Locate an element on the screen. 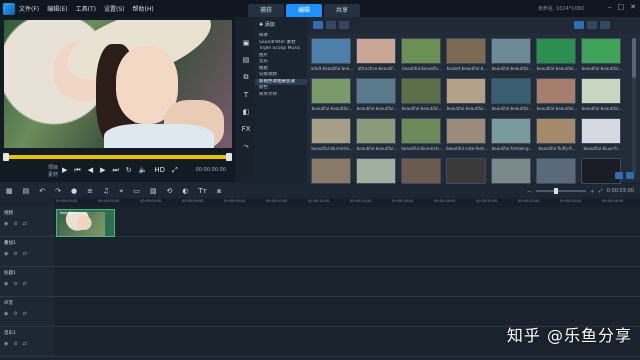 This screenshot has height=360, width=640. zoom-in-icon: ＋ is located at coordinates (592, 191).